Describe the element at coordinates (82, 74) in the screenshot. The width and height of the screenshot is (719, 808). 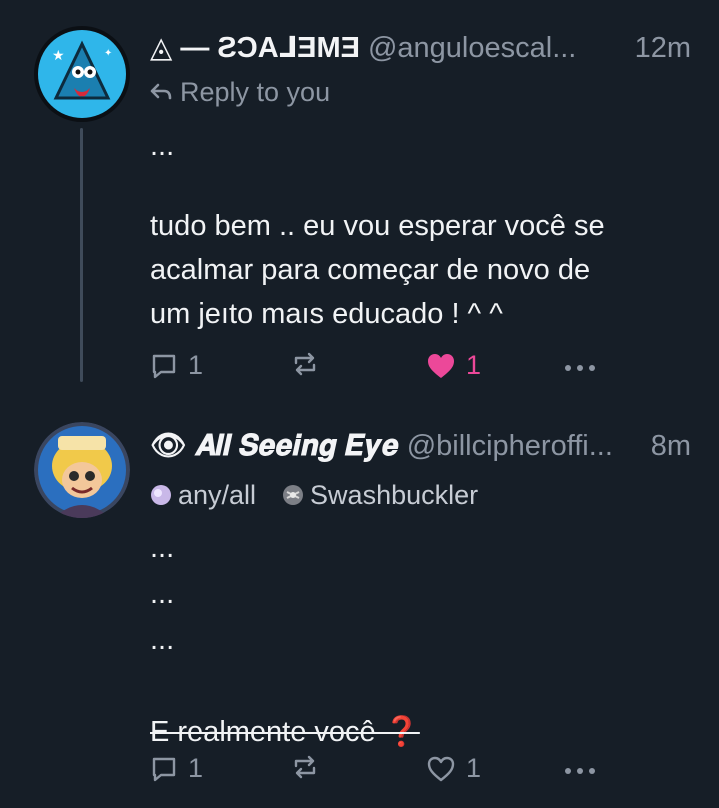
I see `avatar: ★ ✦` at that location.